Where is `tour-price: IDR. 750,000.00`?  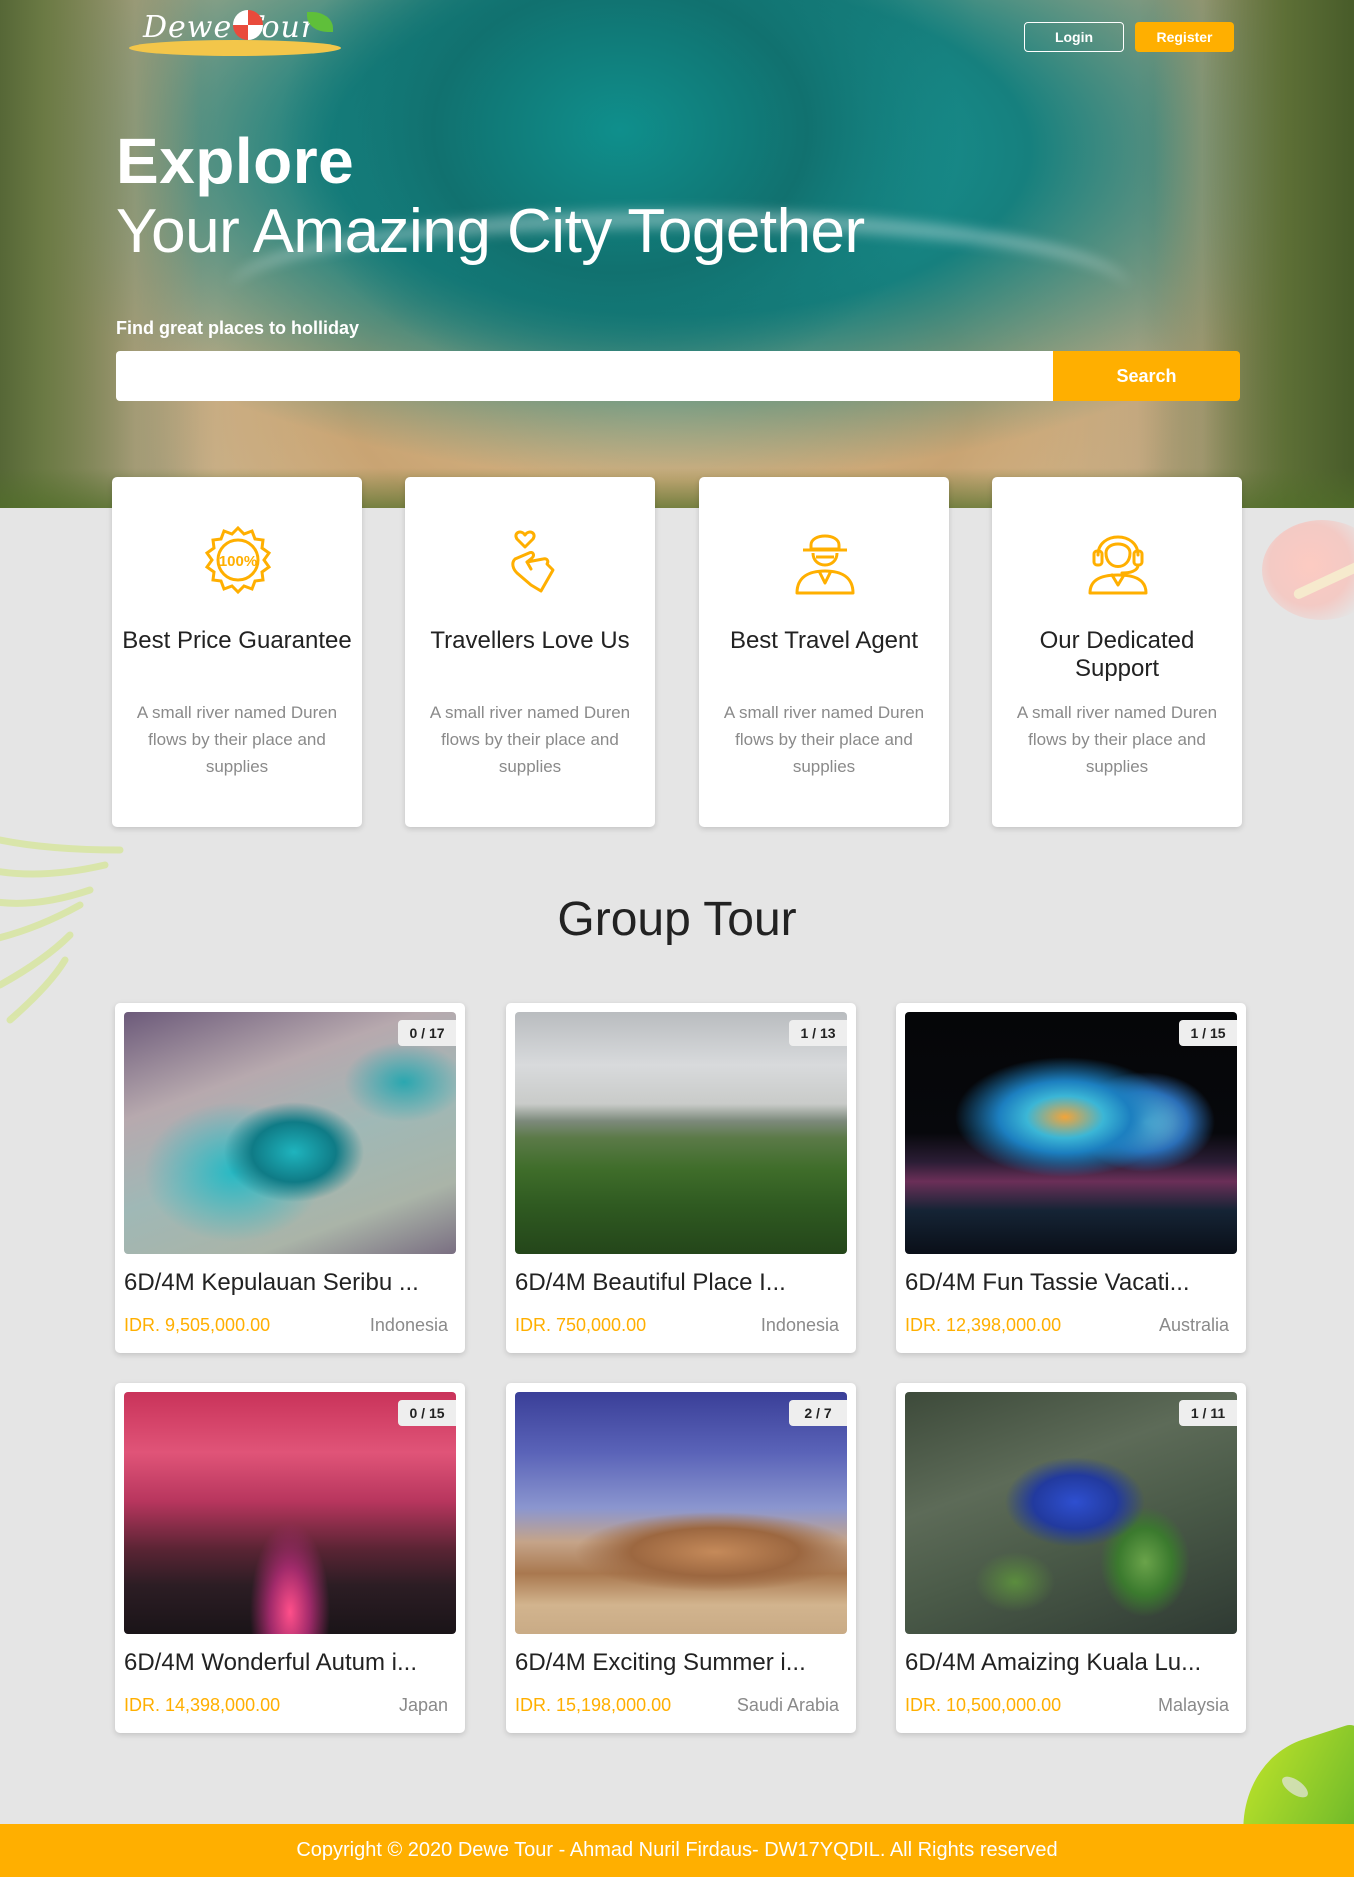
tour-price: IDR. 750,000.00 is located at coordinates (581, 1325).